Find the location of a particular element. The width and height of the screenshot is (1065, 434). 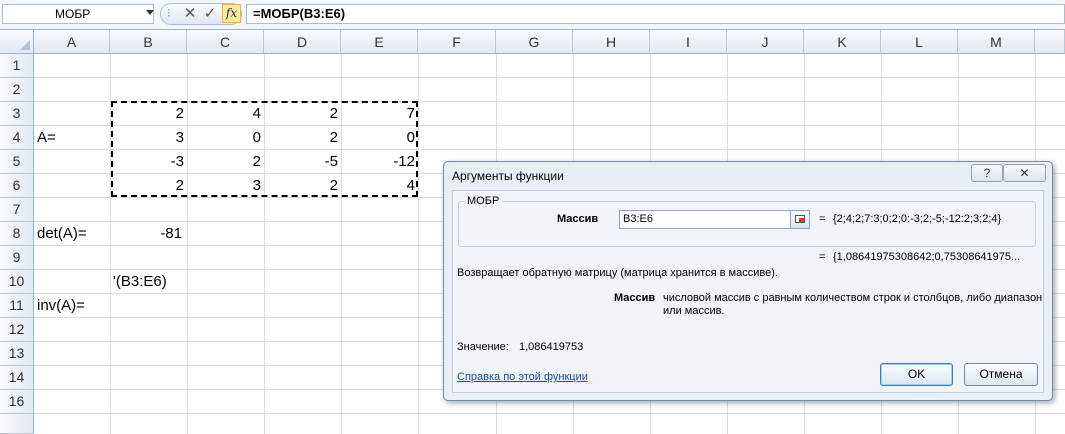

value-label: Значение: is located at coordinates (483, 347).